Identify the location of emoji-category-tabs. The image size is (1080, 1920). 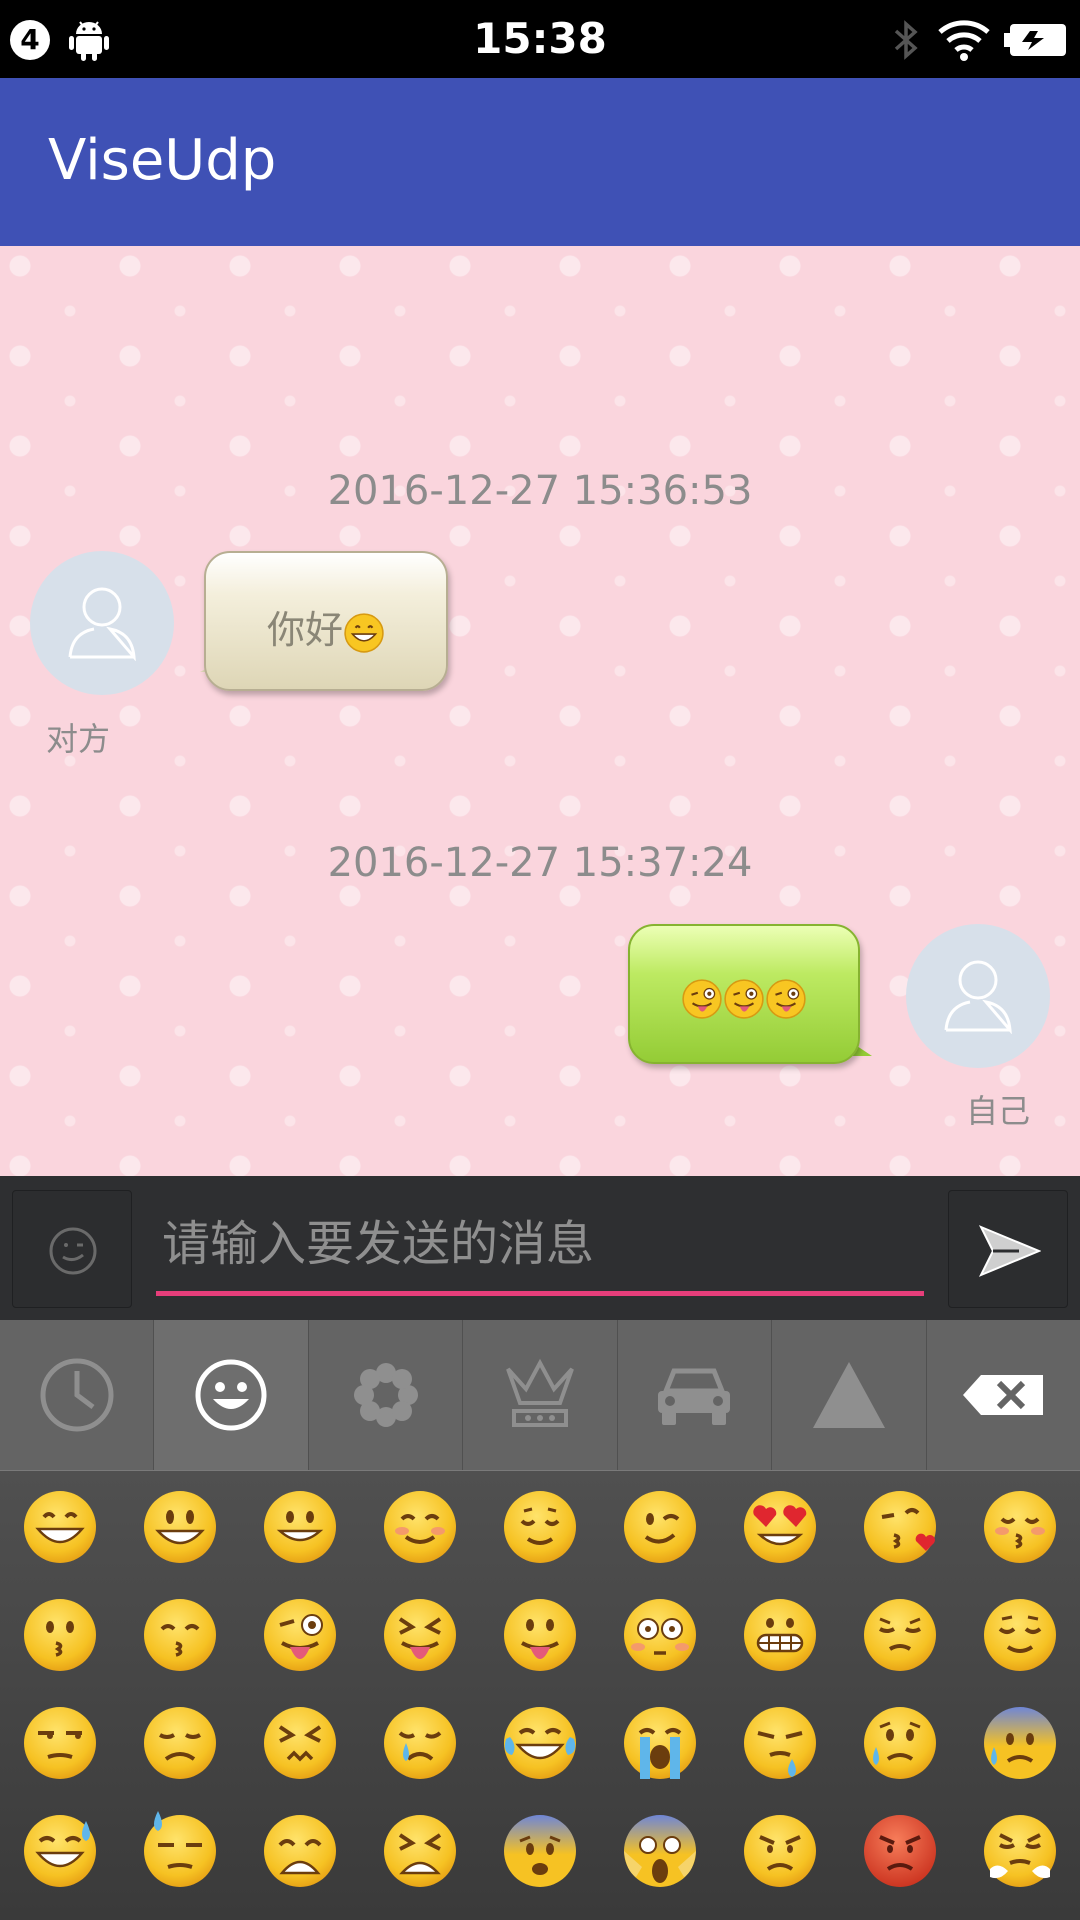
(540, 1395).